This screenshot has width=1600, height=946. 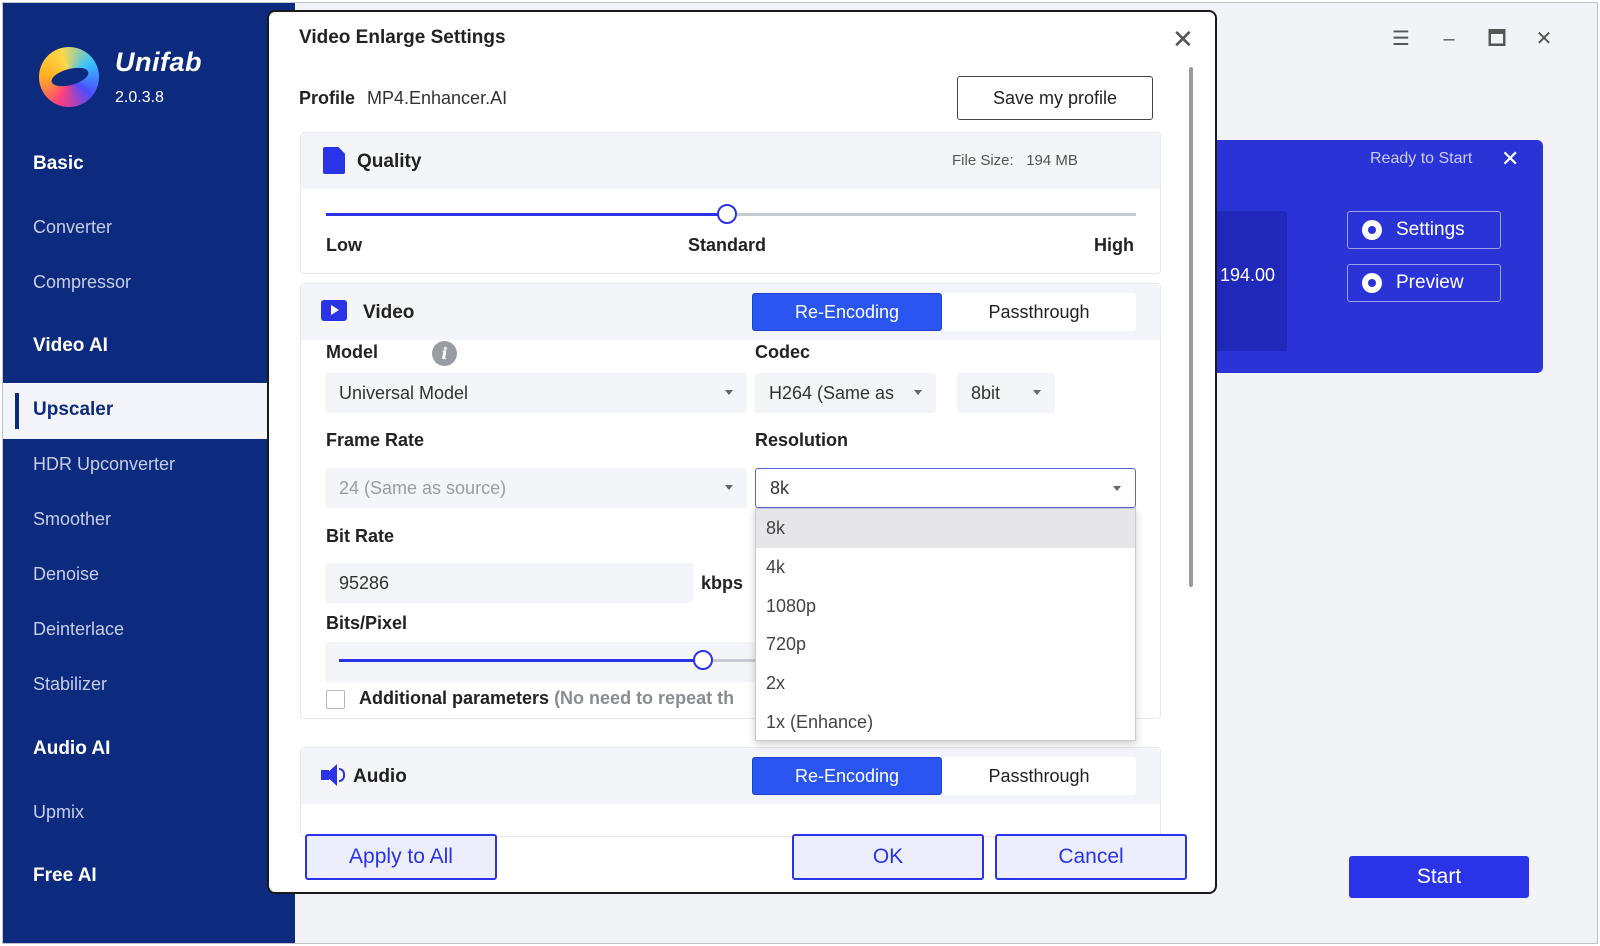 I want to click on audio-re-encoding-button: Re-Encoding, so click(x=847, y=776).